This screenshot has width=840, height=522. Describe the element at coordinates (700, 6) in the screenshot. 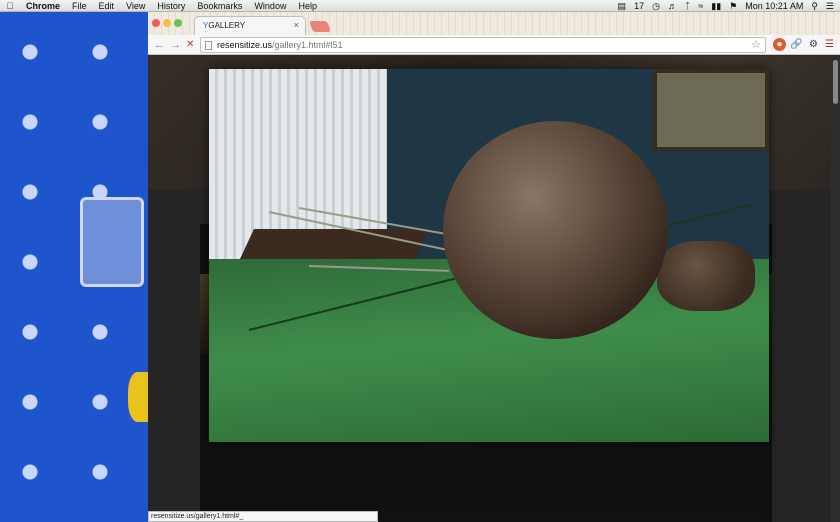

I see `wifi-icon: ≈` at that location.